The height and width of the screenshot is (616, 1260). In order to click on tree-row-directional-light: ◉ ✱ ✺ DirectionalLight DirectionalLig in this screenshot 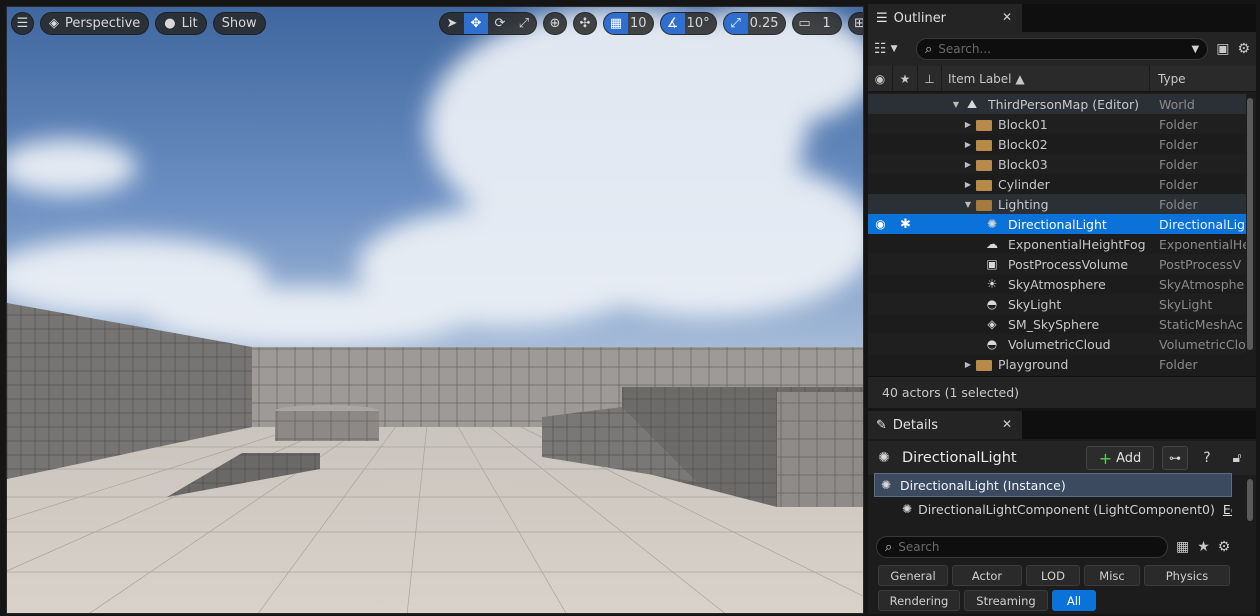, I will do `click(1057, 224)`.